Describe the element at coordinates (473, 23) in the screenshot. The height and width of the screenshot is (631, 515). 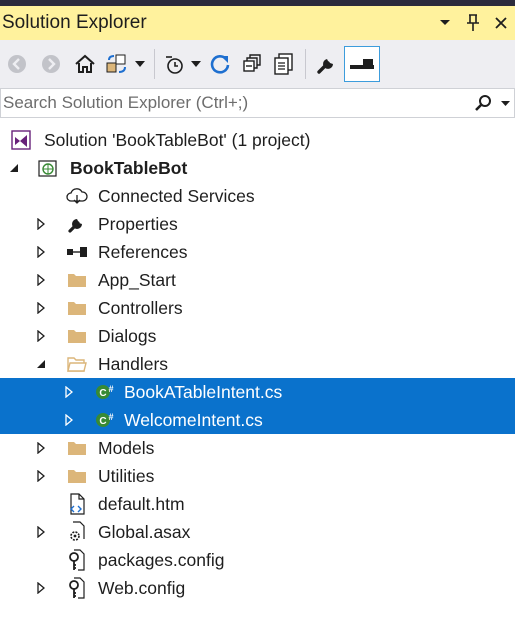
I see `pin-icon` at that location.